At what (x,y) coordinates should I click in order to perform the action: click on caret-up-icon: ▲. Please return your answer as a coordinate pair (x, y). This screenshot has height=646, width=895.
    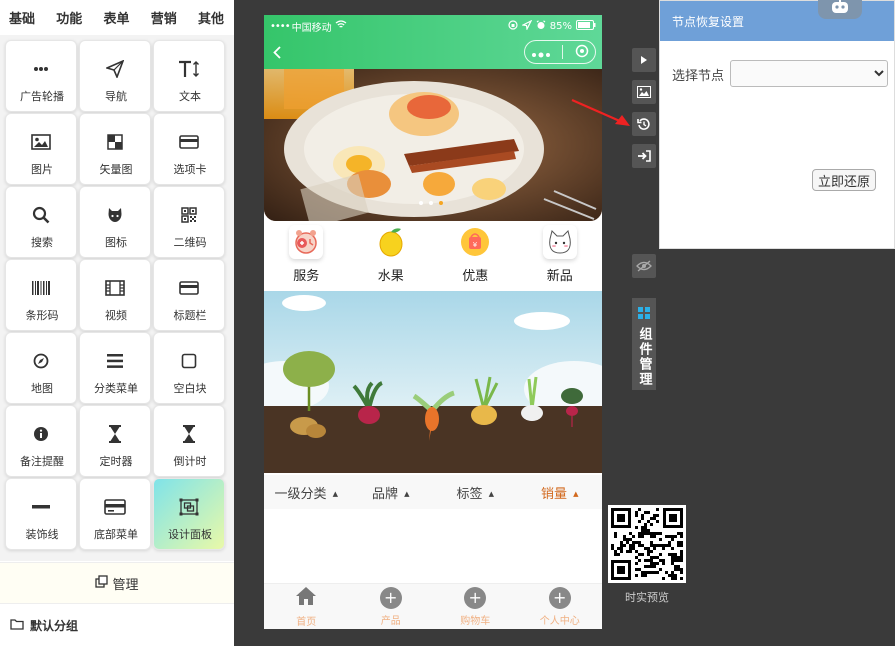
    Looking at the image, I should click on (491, 494).